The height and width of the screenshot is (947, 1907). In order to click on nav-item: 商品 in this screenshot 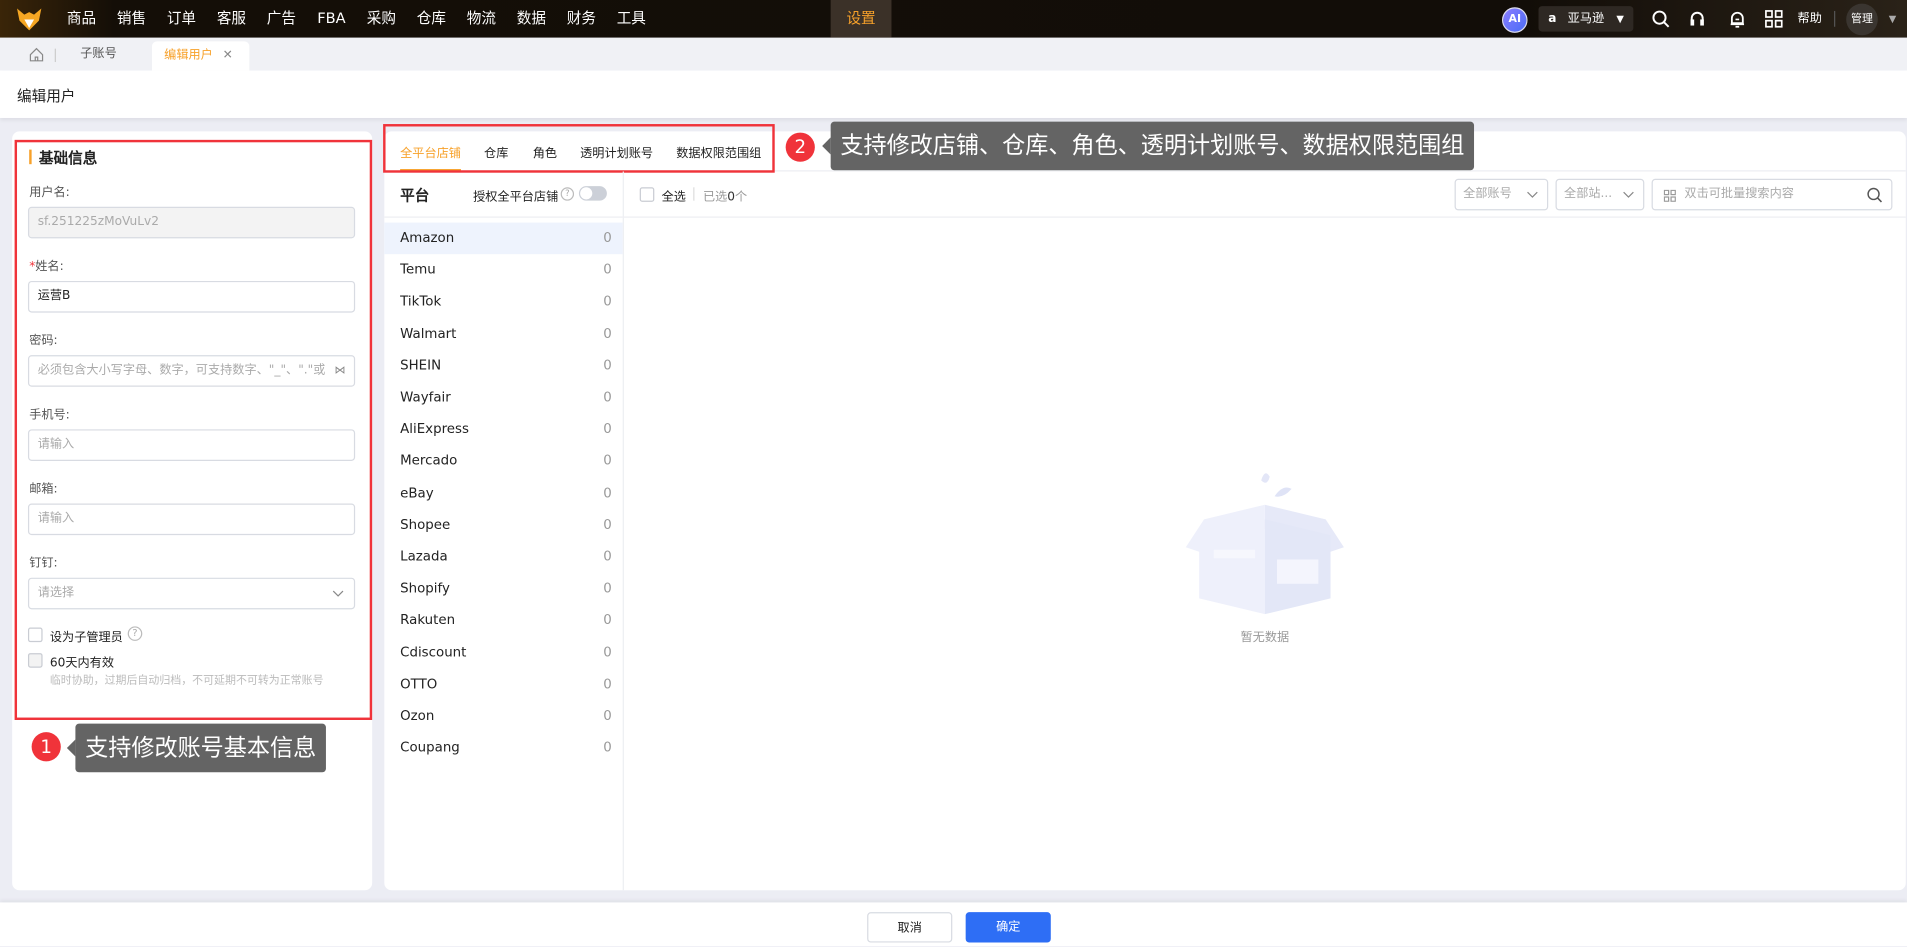, I will do `click(82, 19)`.